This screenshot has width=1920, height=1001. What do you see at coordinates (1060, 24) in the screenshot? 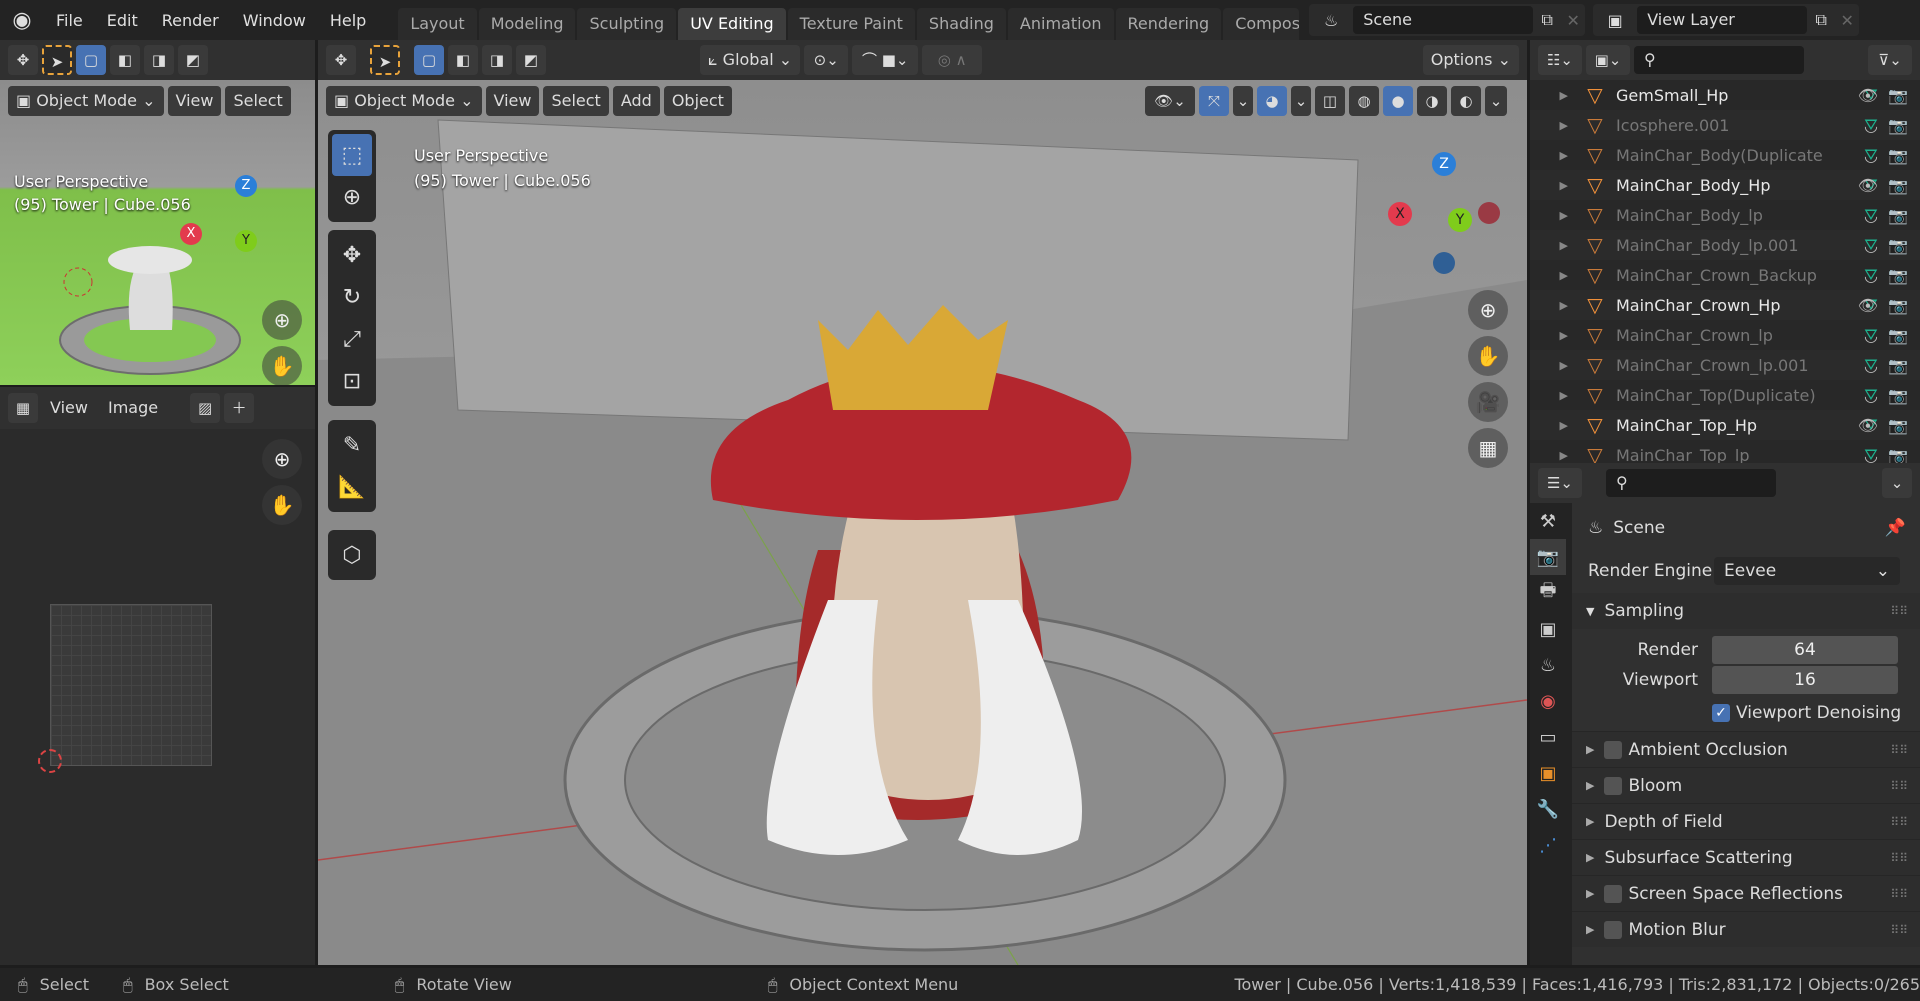
I see `tab-animation: Animation` at bounding box center [1060, 24].